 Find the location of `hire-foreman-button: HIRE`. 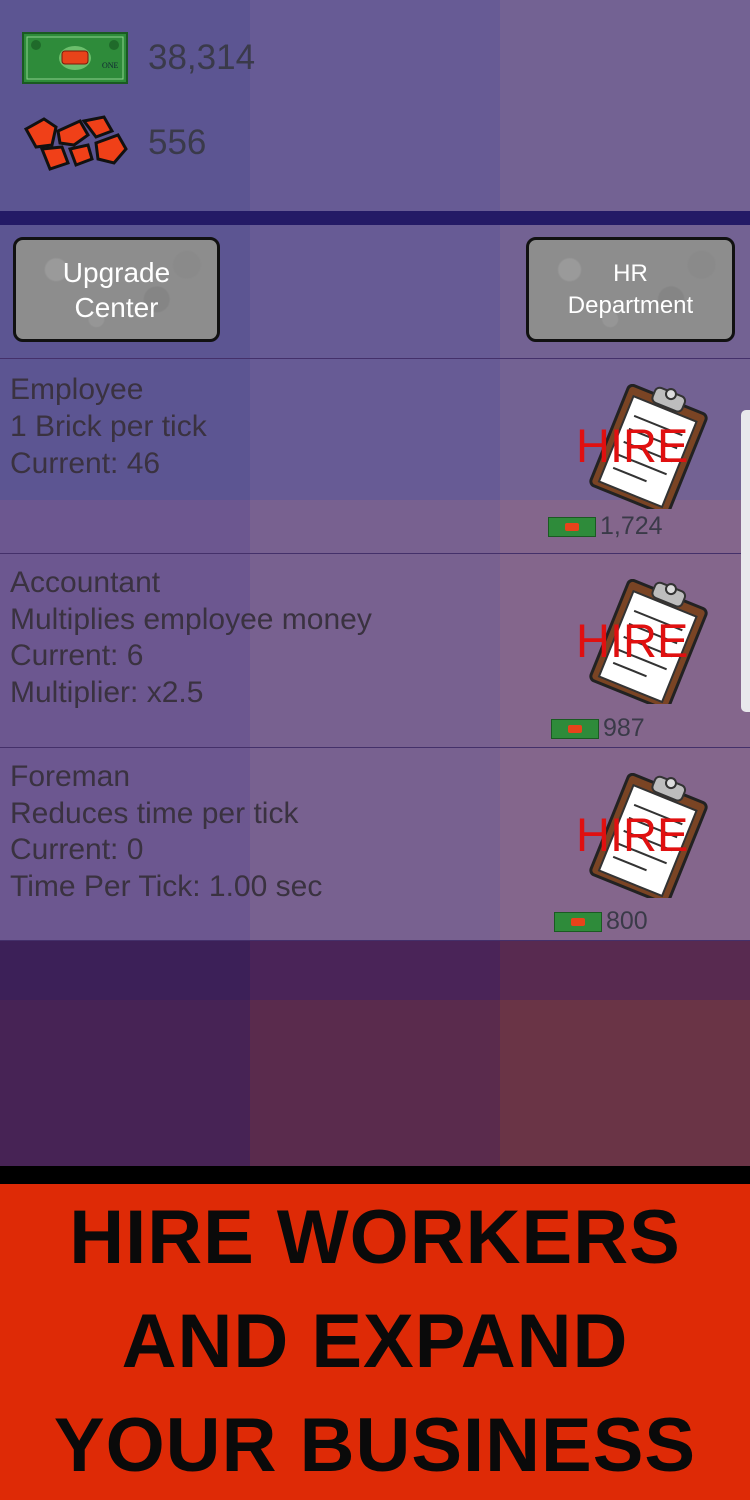

hire-foreman-button: HIRE is located at coordinates (643, 835).